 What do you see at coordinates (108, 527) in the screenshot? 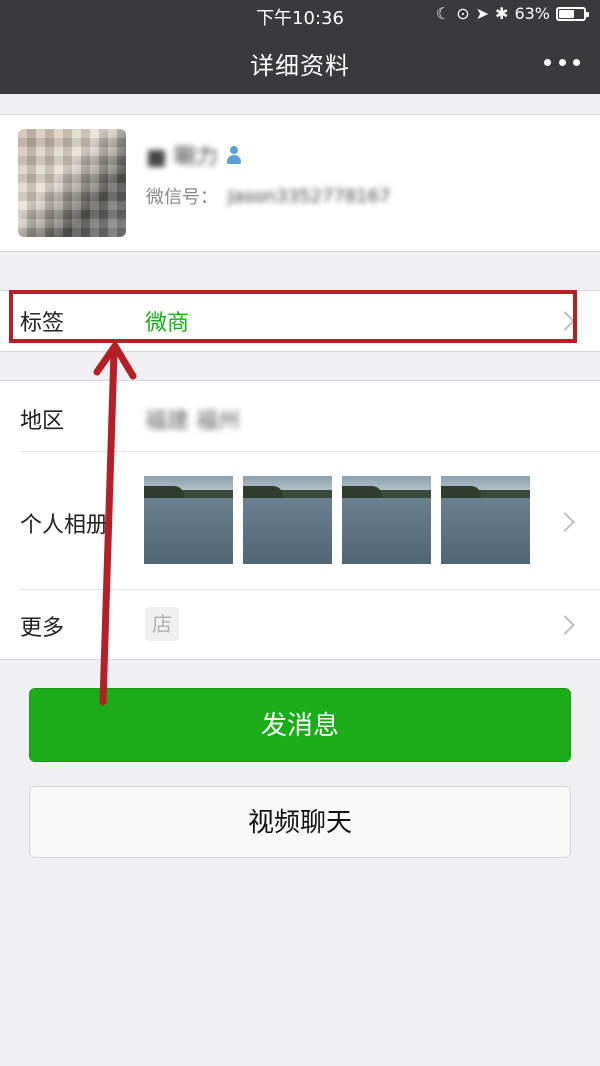
I see `arrow-shaft` at bounding box center [108, 527].